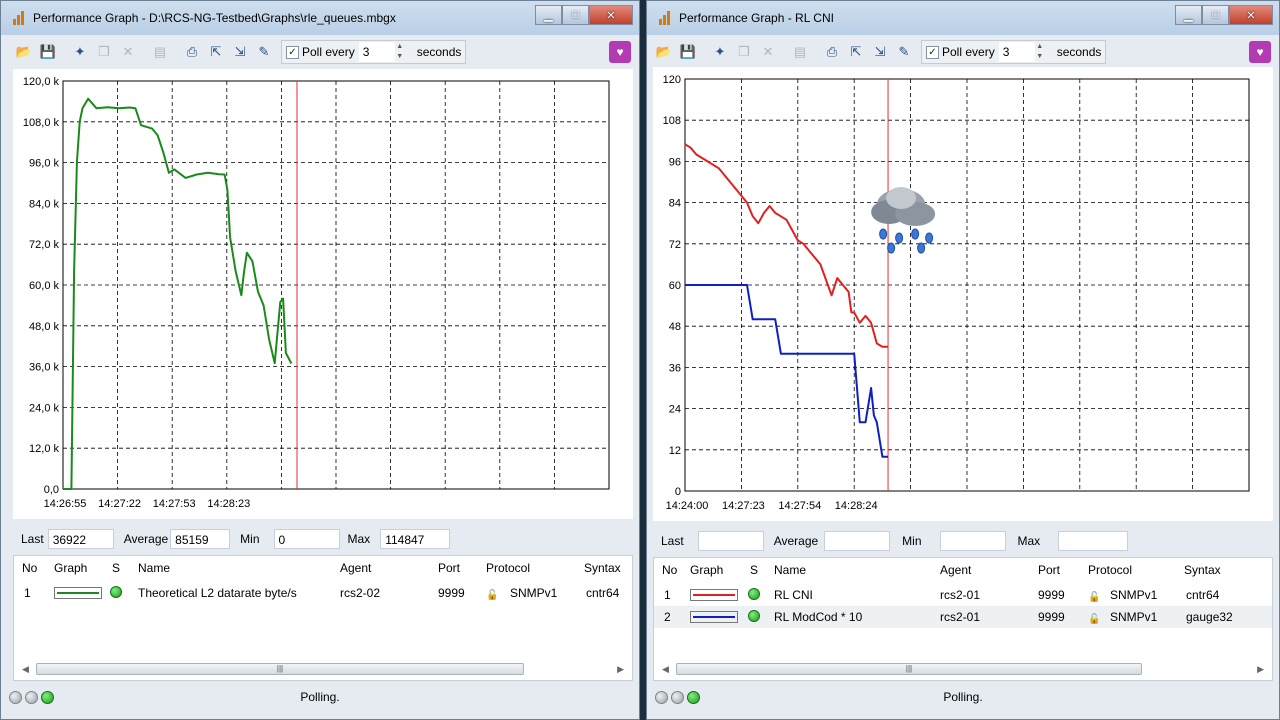 This screenshot has width=1280, height=720. I want to click on y-tick-label: 36, so click(675, 368).